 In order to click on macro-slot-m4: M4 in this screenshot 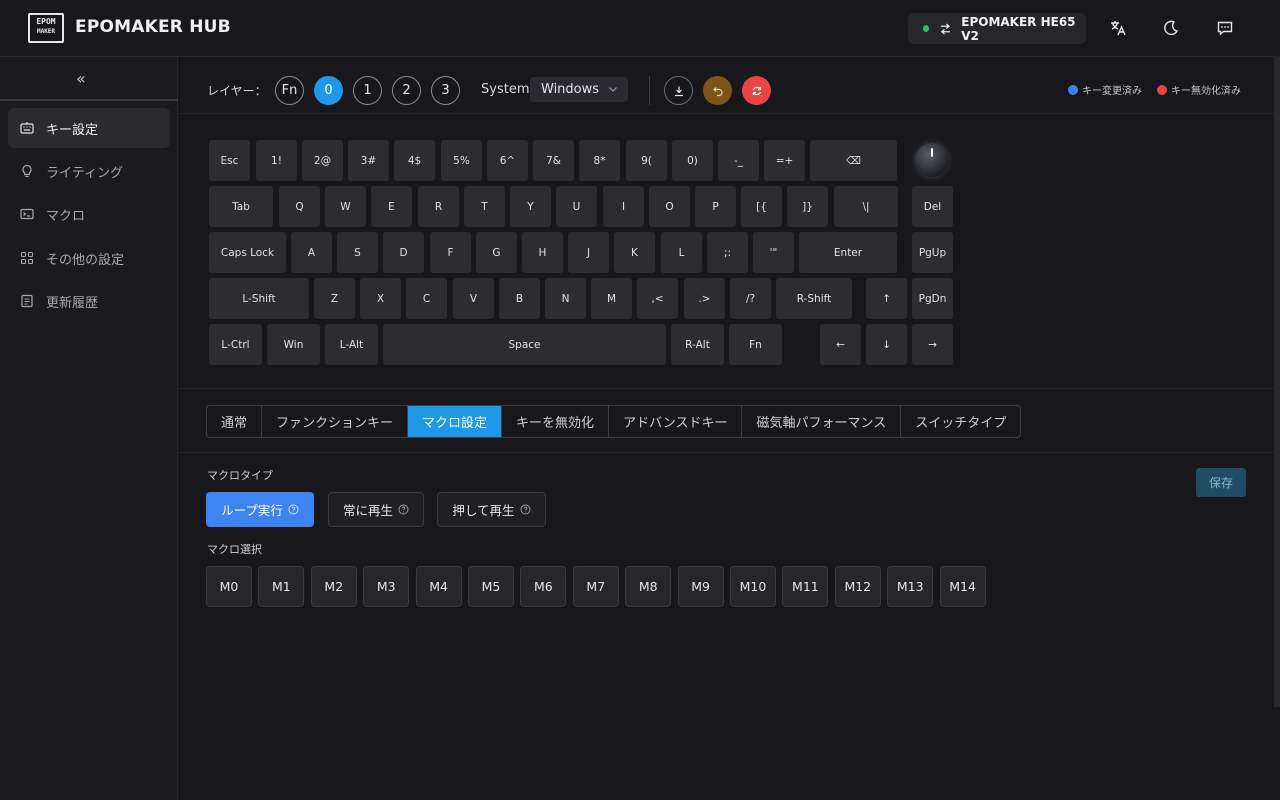, I will do `click(438, 586)`.